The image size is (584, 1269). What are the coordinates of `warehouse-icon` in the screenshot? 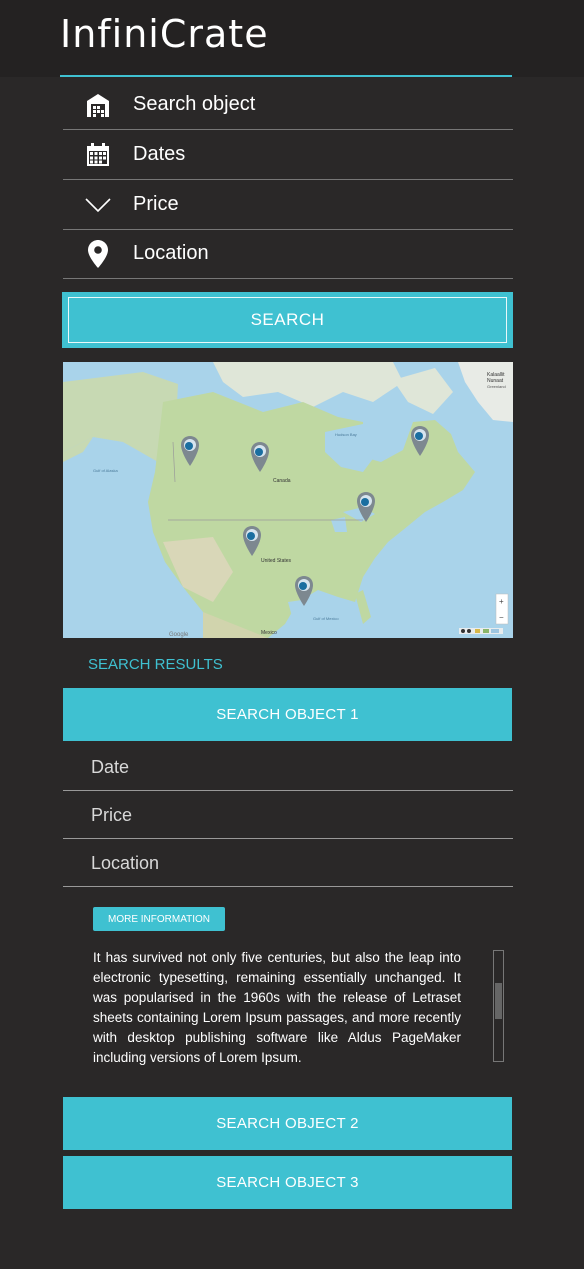 It's located at (98, 105).